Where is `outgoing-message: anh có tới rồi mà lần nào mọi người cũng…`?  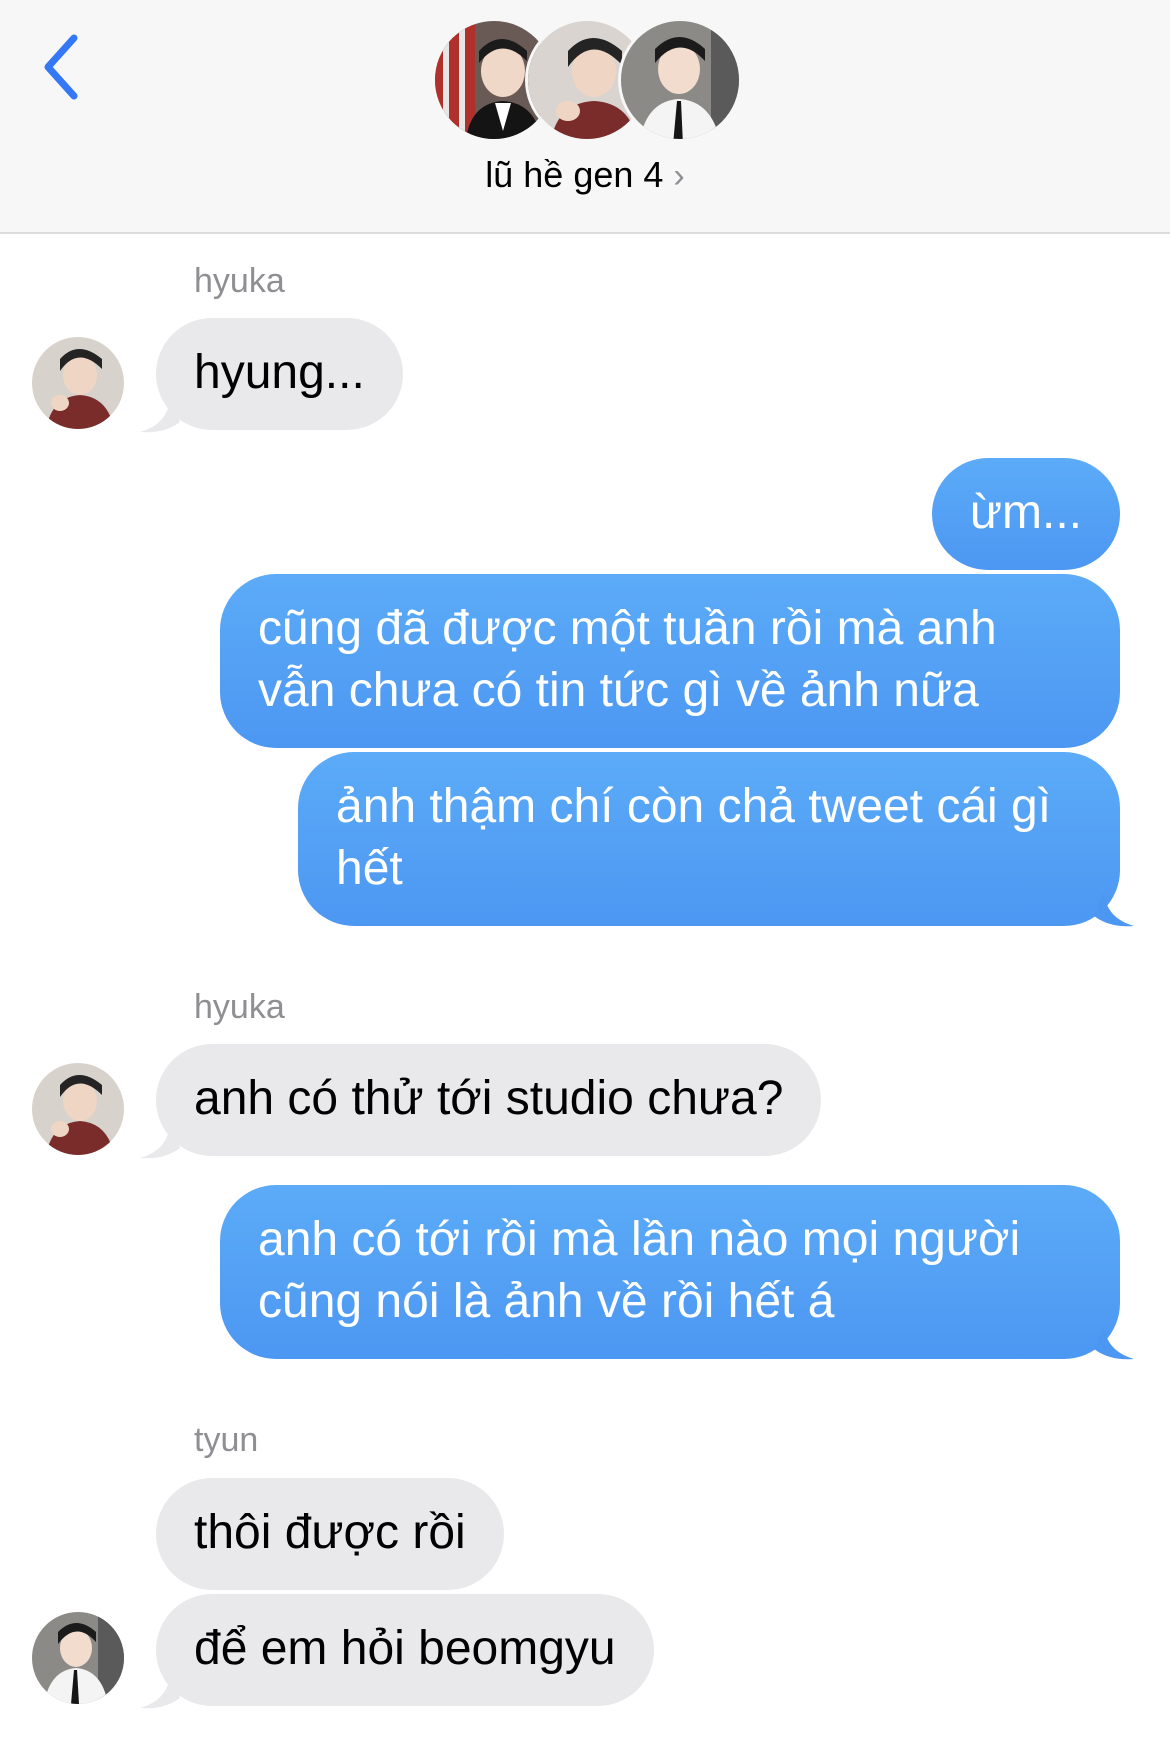 outgoing-message: anh có tới rồi mà lần nào mọi người cũng… is located at coordinates (670, 1272).